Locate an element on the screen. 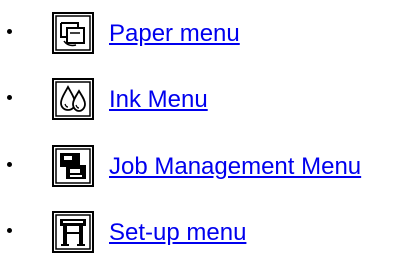  ink-menu-link: Ink Menu is located at coordinates (158, 100).